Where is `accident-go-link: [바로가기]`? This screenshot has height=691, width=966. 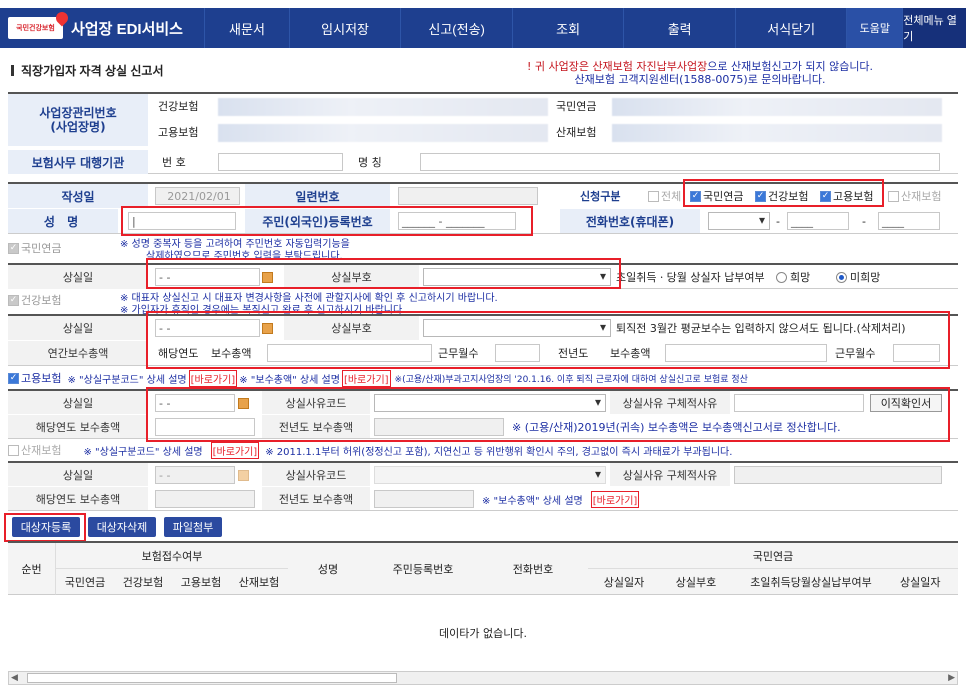
accident-go-link: [바로가기] is located at coordinates (235, 450).